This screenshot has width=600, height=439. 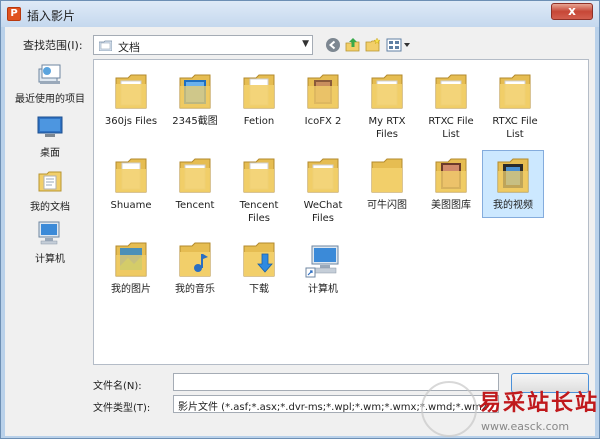 What do you see at coordinates (259, 259) in the screenshot?
I see `downloads-folder-icon` at bounding box center [259, 259].